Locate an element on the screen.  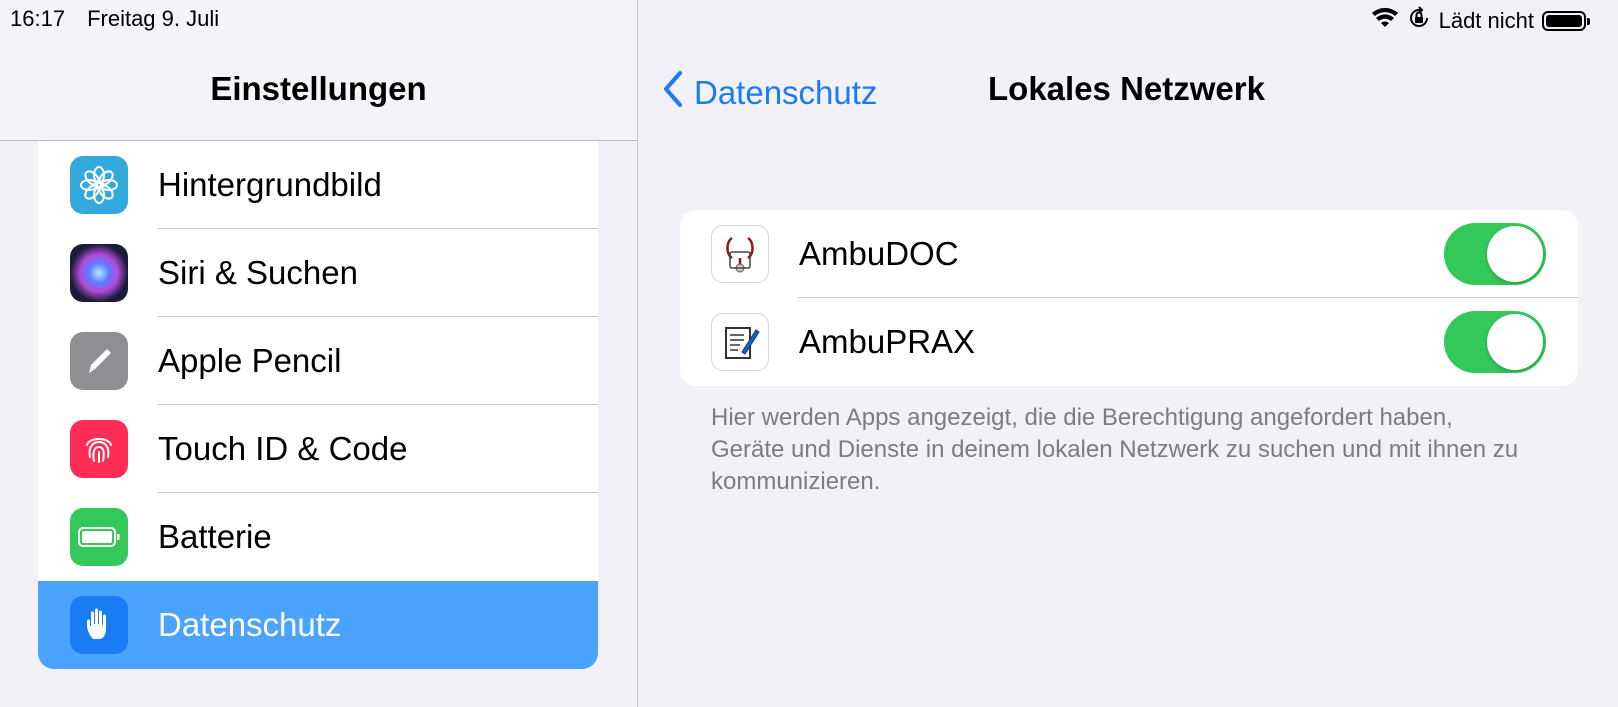
list-item: AmbuDOC is located at coordinates (1129, 254).